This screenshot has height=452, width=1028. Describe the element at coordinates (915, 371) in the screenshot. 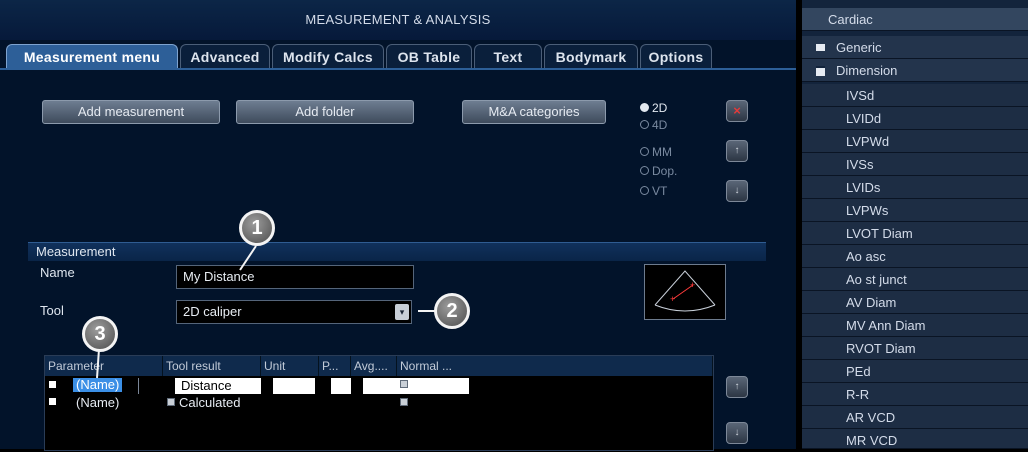

I see `sidebar-item: PEd` at that location.